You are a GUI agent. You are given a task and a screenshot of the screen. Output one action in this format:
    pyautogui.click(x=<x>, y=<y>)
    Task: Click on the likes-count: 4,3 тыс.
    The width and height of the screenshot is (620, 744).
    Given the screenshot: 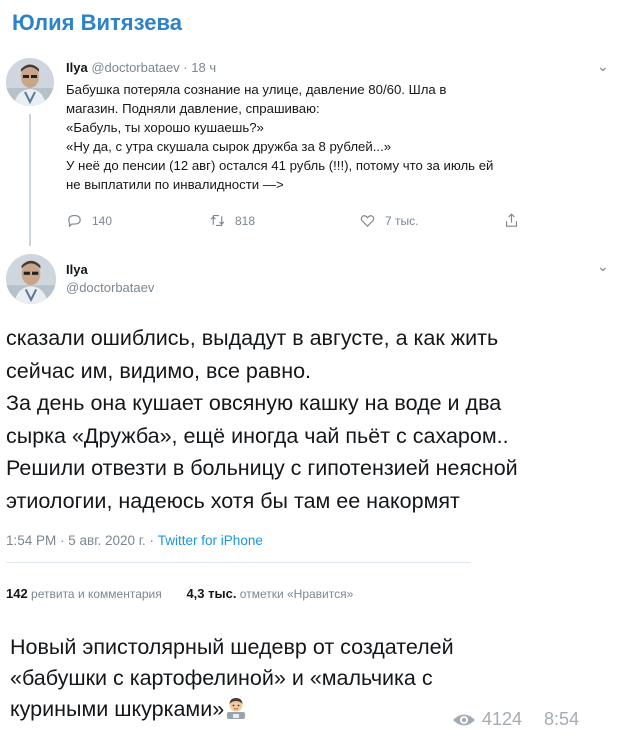 What is the action you would take?
    pyautogui.click(x=211, y=593)
    